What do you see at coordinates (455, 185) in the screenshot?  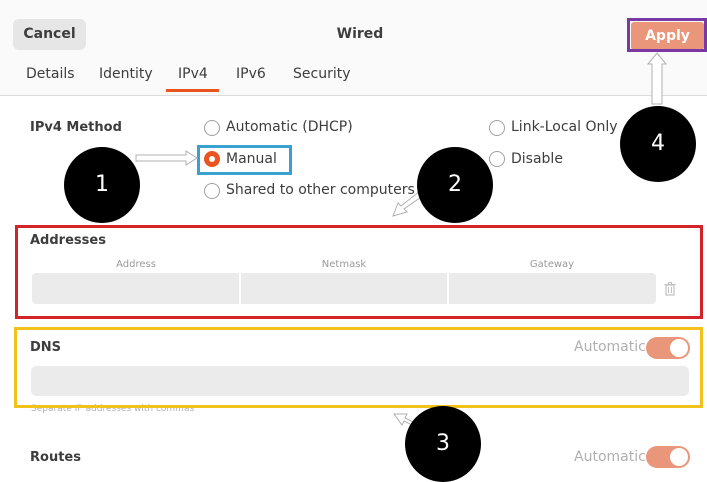 I see `callout-2: 2` at bounding box center [455, 185].